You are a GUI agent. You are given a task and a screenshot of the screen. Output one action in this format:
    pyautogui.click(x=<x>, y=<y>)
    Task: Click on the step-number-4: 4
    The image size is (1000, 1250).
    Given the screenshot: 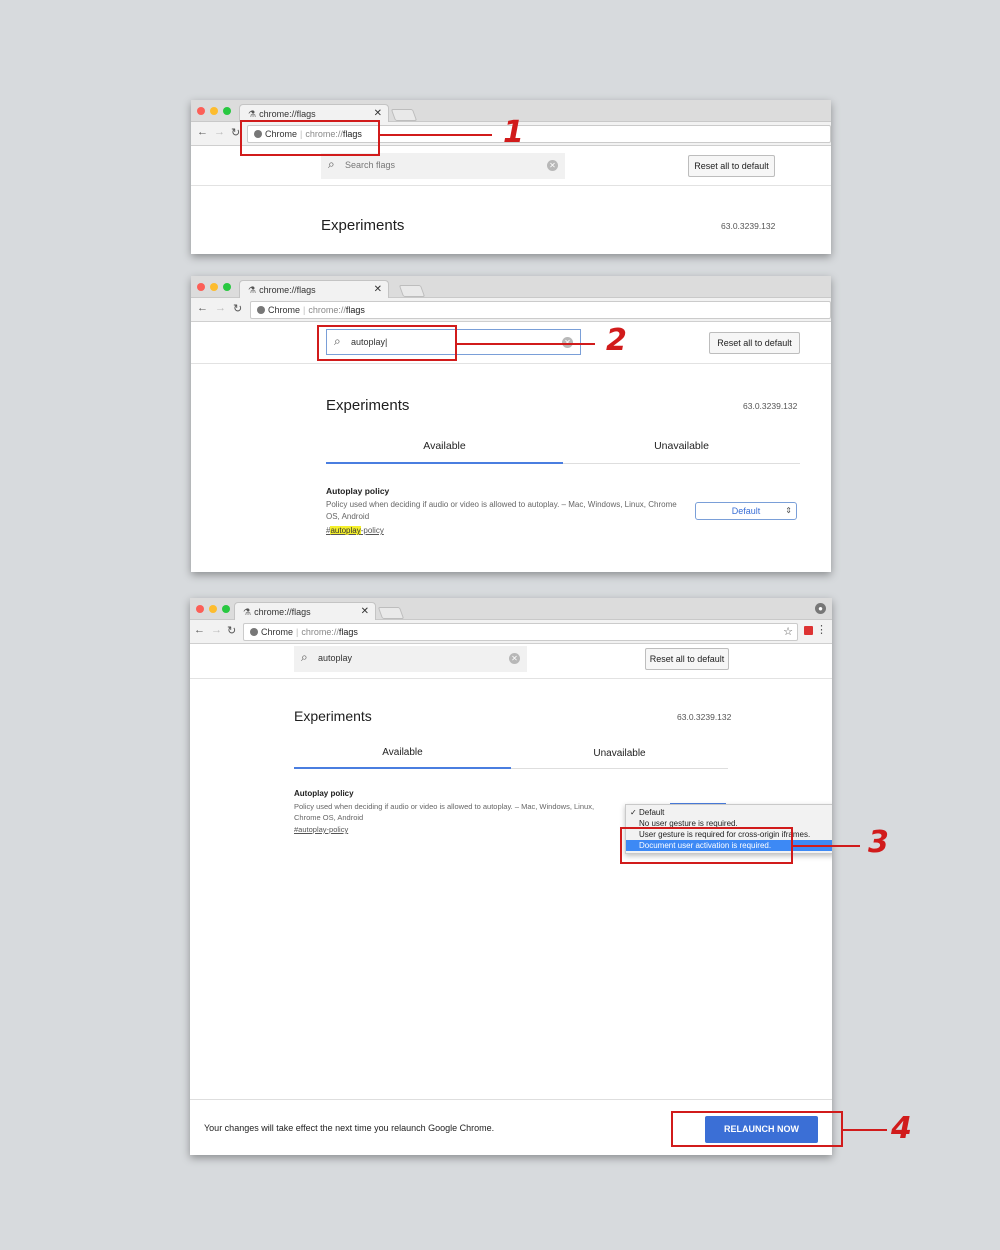 What is the action you would take?
    pyautogui.click(x=901, y=1128)
    